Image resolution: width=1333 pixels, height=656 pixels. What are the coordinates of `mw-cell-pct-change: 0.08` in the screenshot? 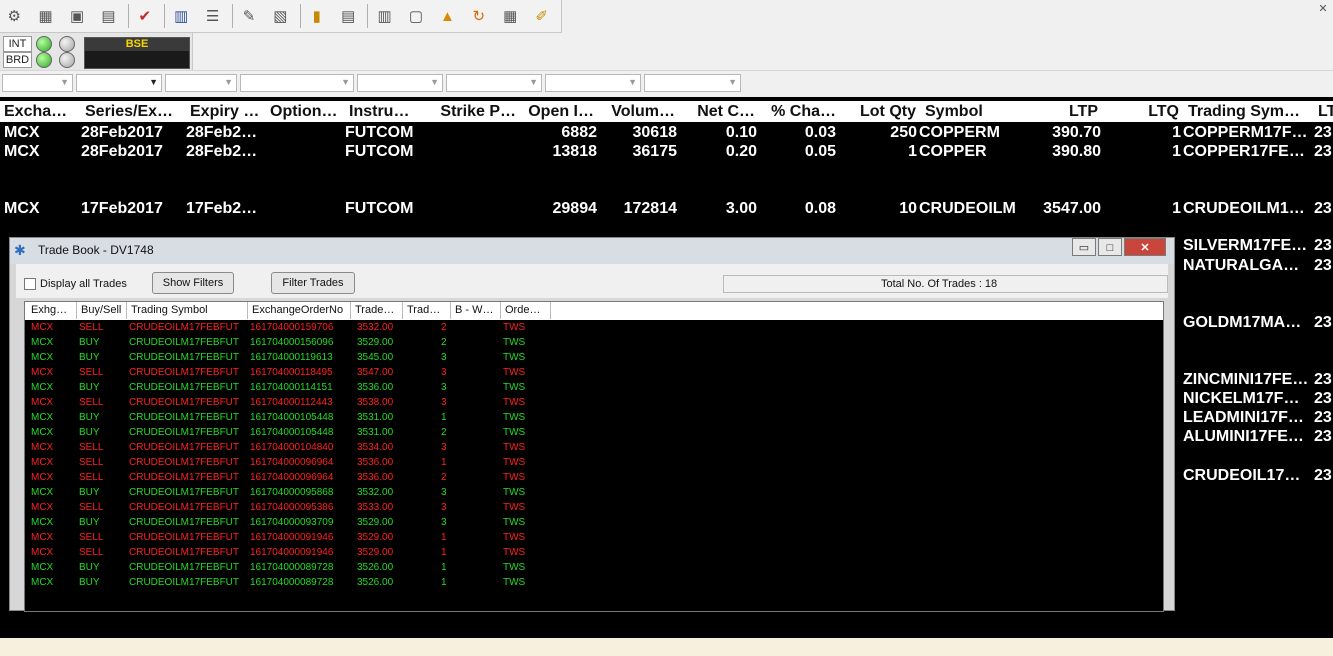 It's located at (799, 209).